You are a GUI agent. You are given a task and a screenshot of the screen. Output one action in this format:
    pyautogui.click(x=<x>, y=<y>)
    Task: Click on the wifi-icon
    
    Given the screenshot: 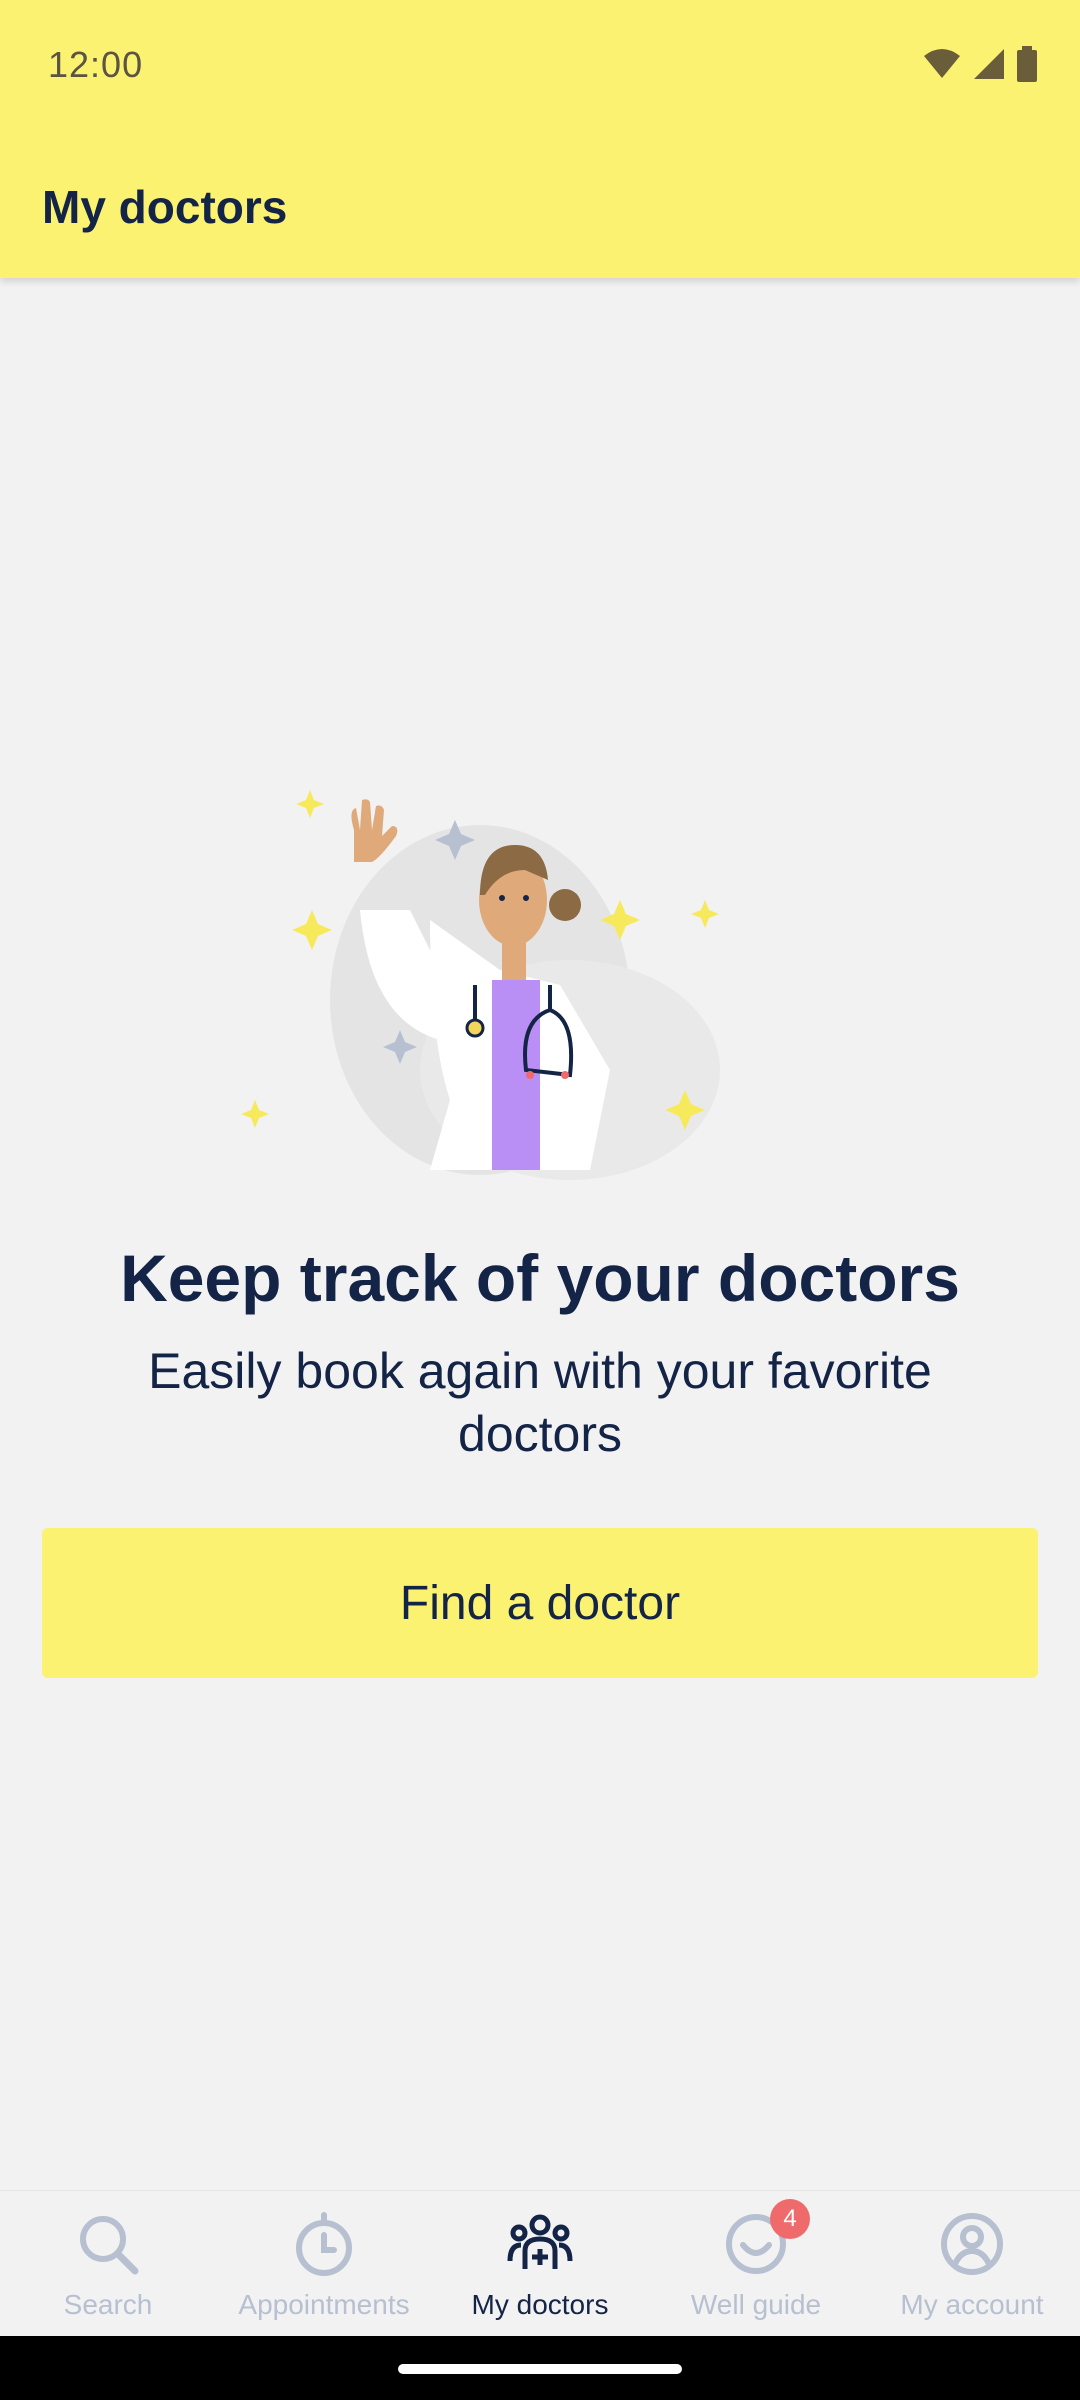 What is the action you would take?
    pyautogui.click(x=942, y=63)
    